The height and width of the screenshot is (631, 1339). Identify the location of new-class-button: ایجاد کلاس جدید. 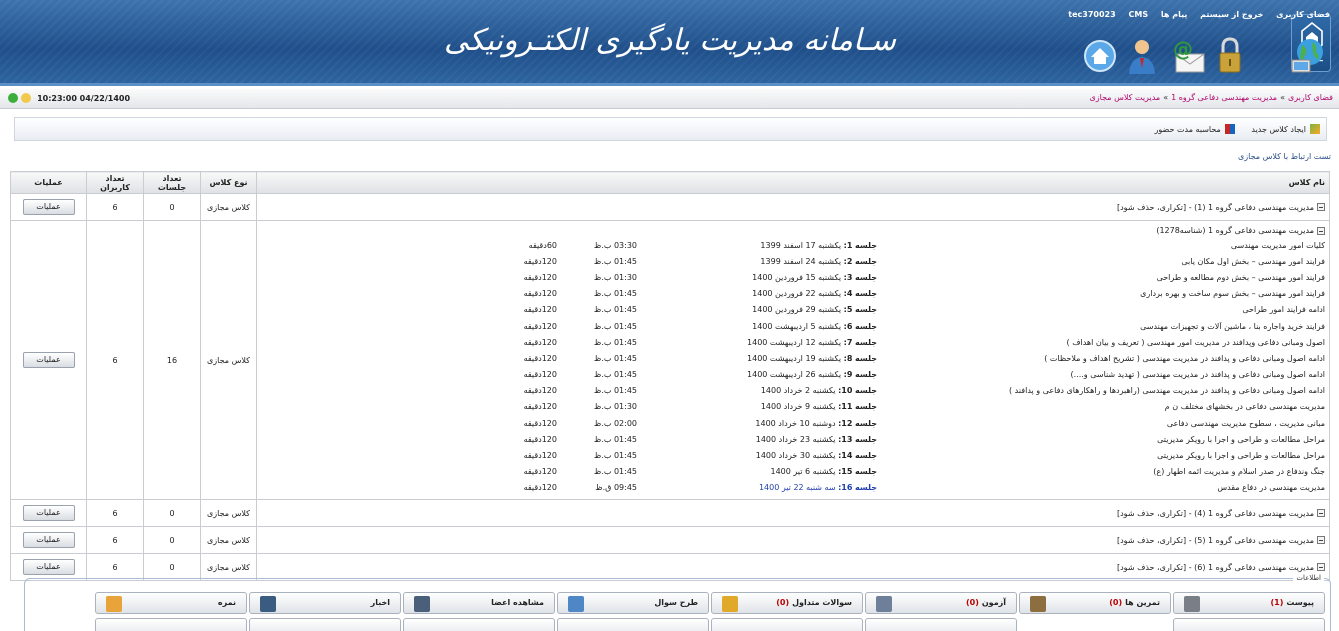
(1285, 129).